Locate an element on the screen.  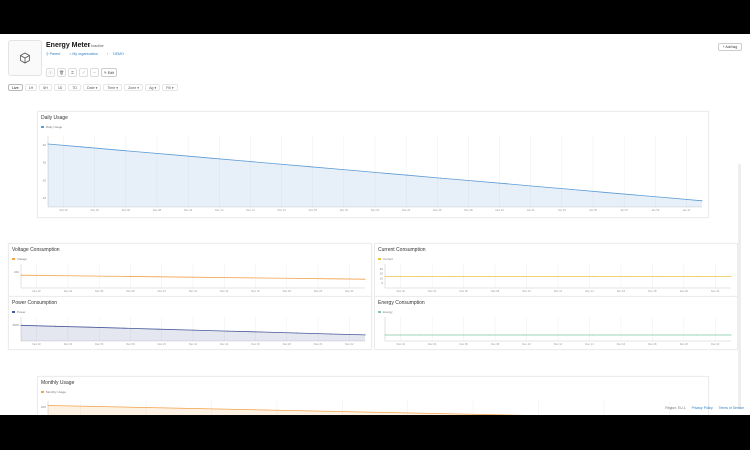
x-tick-label: Dec 30 is located at coordinates (499, 210).